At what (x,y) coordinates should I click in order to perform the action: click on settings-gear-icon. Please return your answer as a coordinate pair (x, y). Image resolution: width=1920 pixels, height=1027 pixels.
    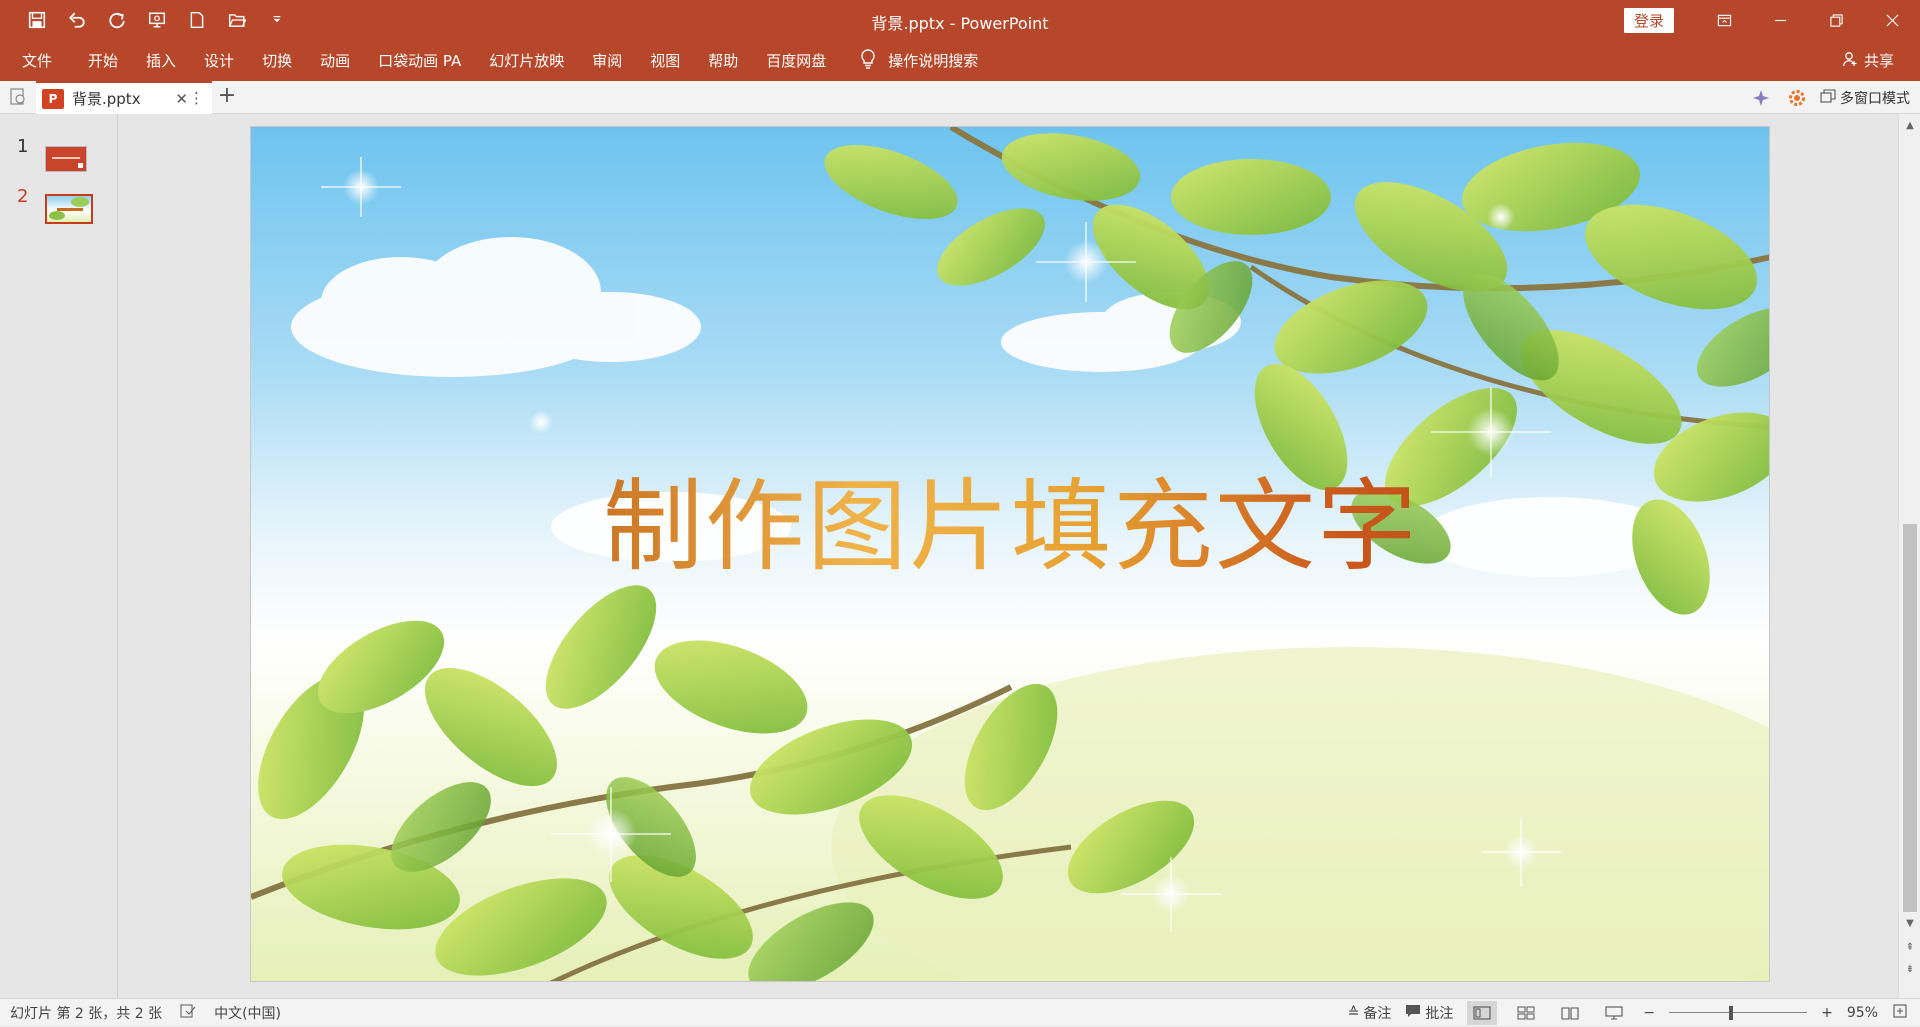
    Looking at the image, I should click on (1797, 98).